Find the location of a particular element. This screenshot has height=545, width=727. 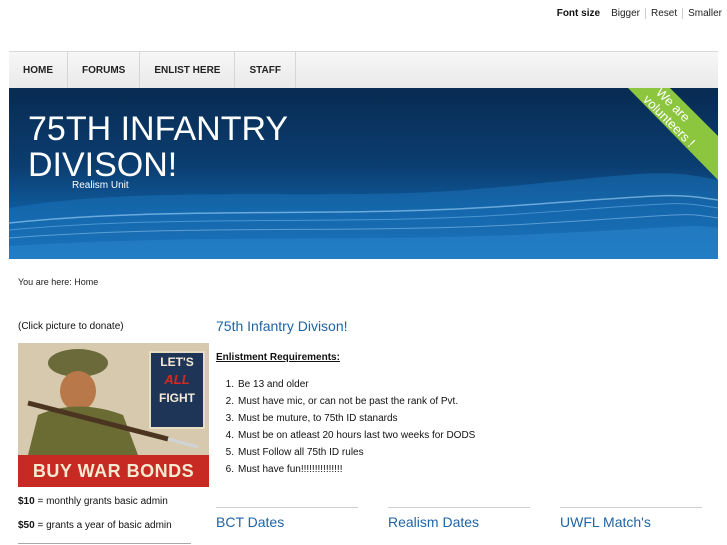

font-reset-link: Reset is located at coordinates (663, 13).